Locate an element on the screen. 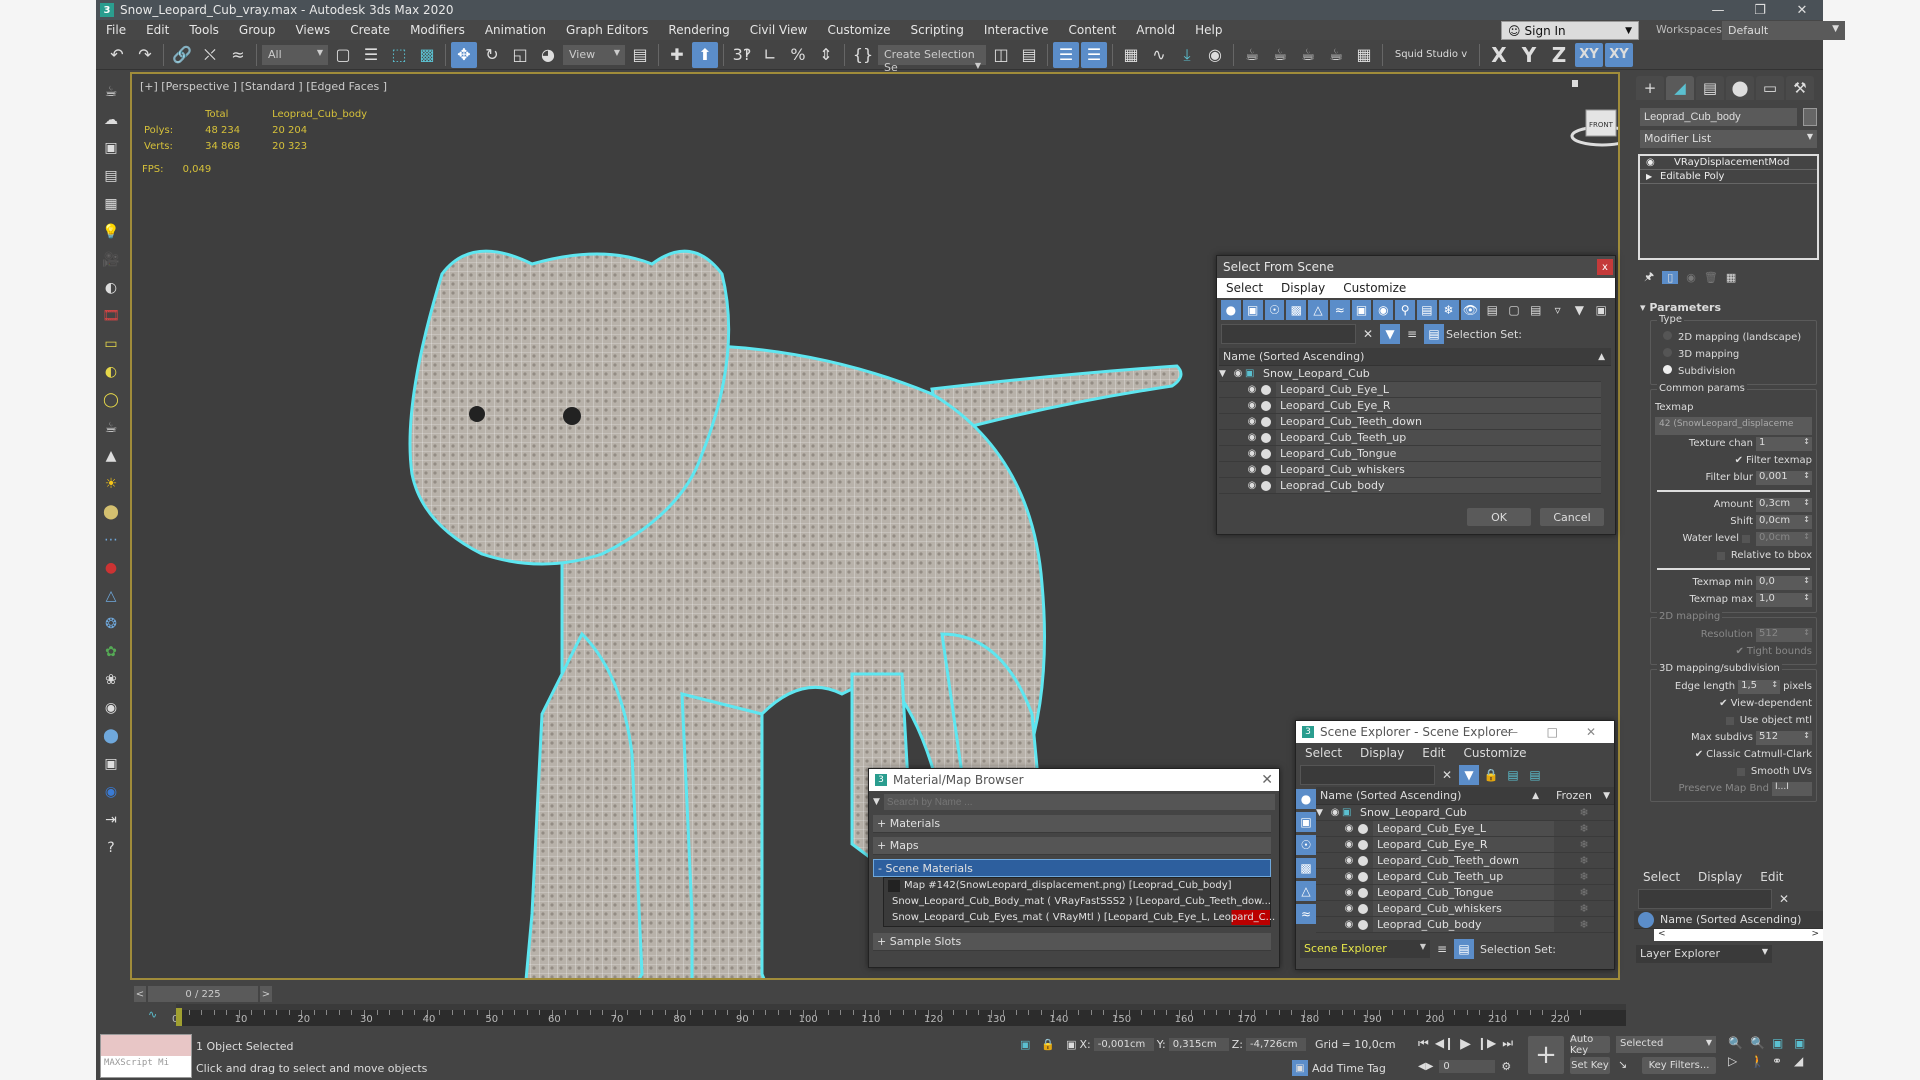 Image resolution: width=1920 pixels, height=1080 pixels. materials-section: + Materials is located at coordinates (1072, 824).